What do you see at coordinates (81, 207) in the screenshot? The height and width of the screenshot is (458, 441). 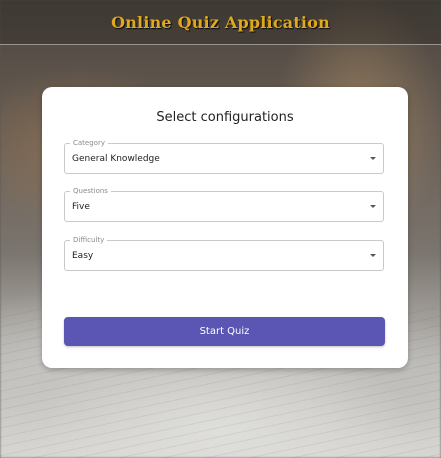 I see `questions-value: Five` at bounding box center [81, 207].